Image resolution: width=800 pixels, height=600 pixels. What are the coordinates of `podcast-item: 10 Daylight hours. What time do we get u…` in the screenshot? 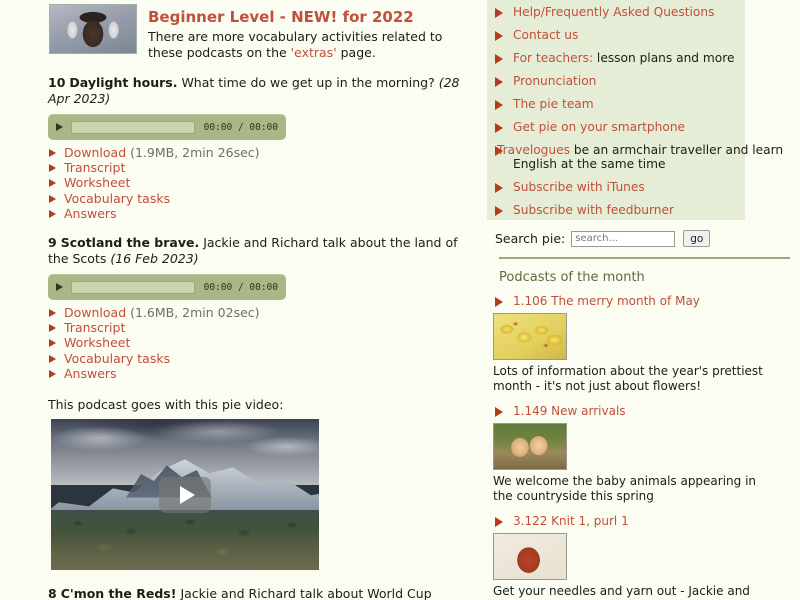 It's located at (259, 148).